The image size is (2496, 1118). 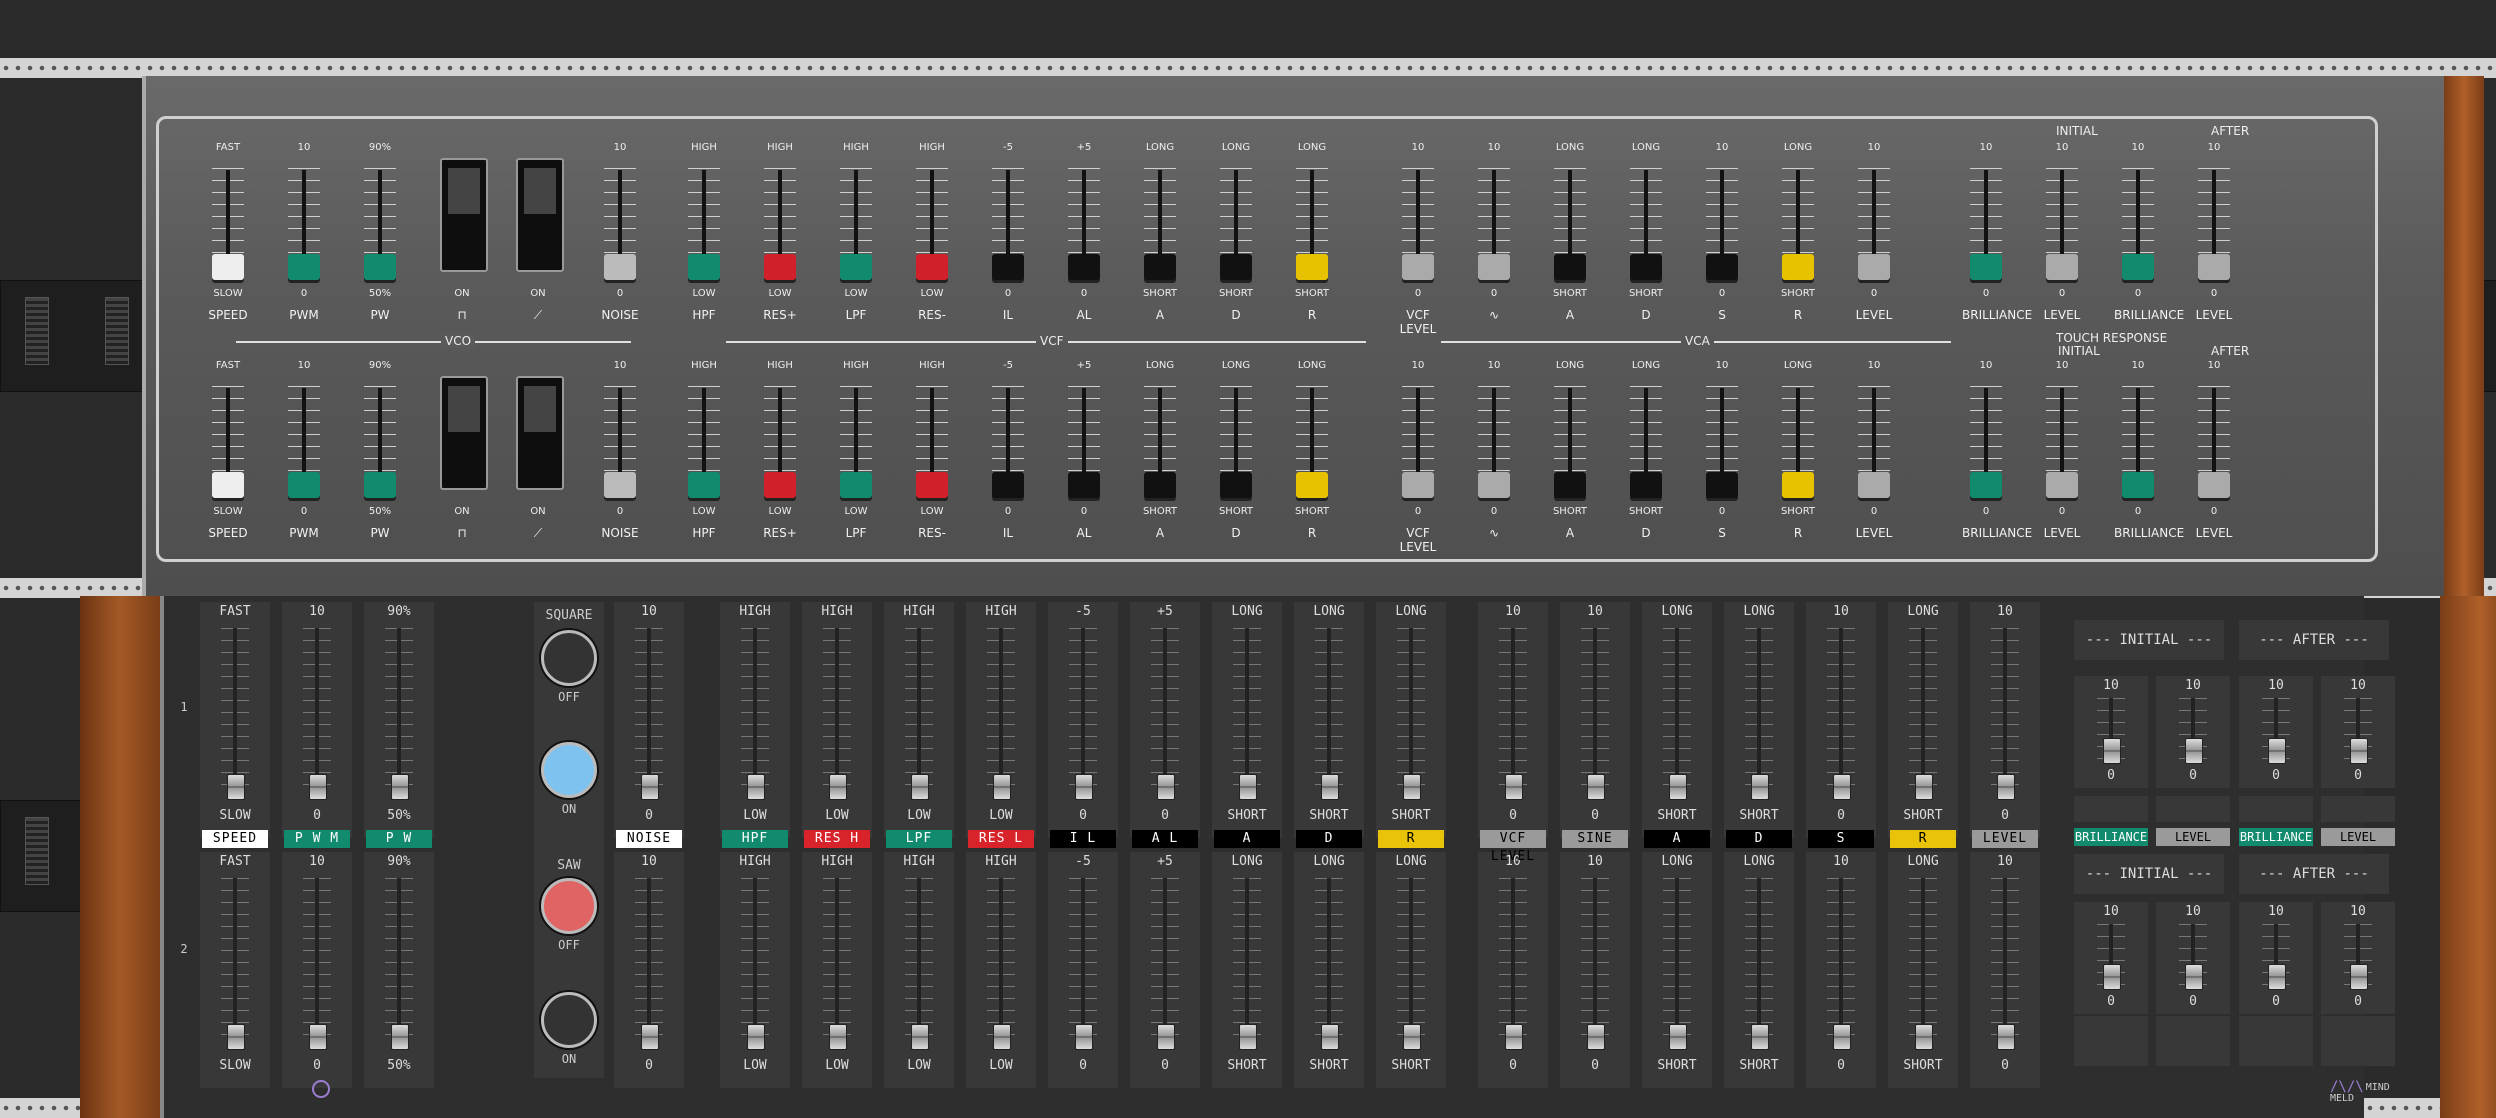 What do you see at coordinates (1165, 970) in the screenshot?
I see `fader-row2: +5 0` at bounding box center [1165, 970].